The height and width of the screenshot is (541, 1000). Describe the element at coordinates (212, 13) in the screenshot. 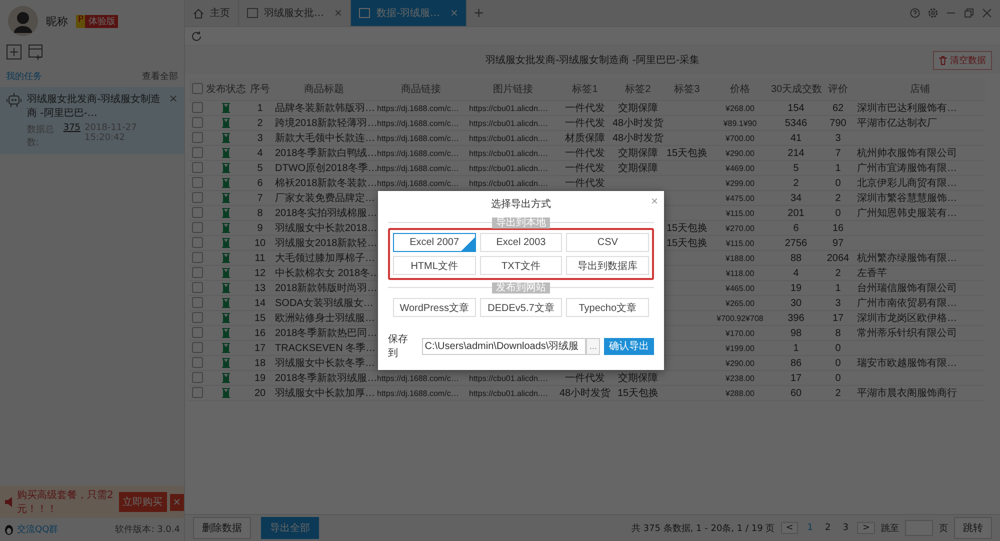

I see `tab: 主页` at that location.